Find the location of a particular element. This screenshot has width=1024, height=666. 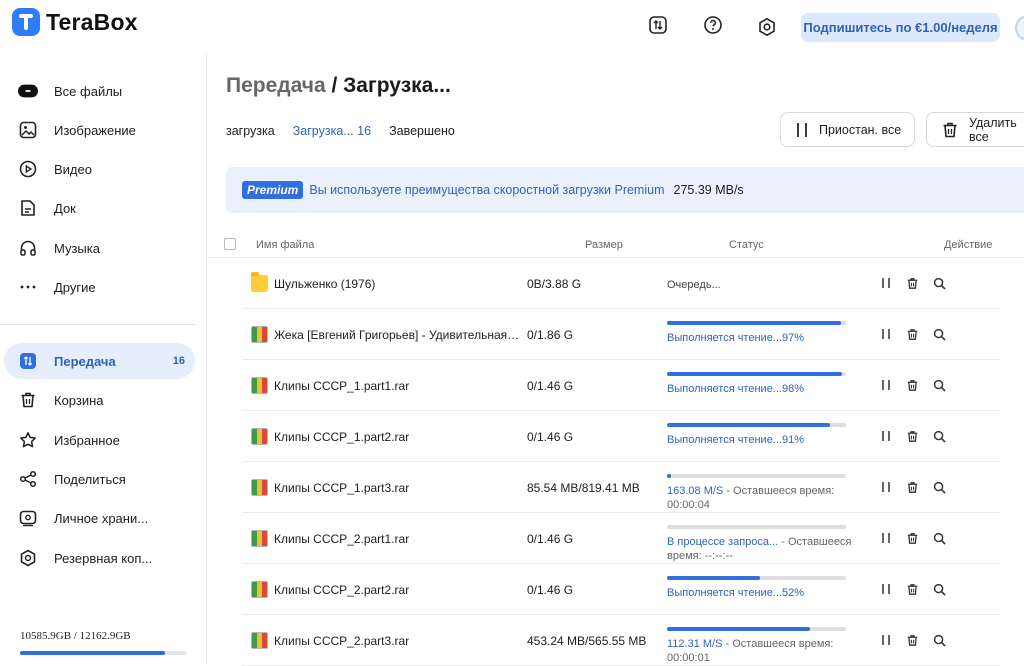

sidebar-item-label: Музыка is located at coordinates (77, 248).